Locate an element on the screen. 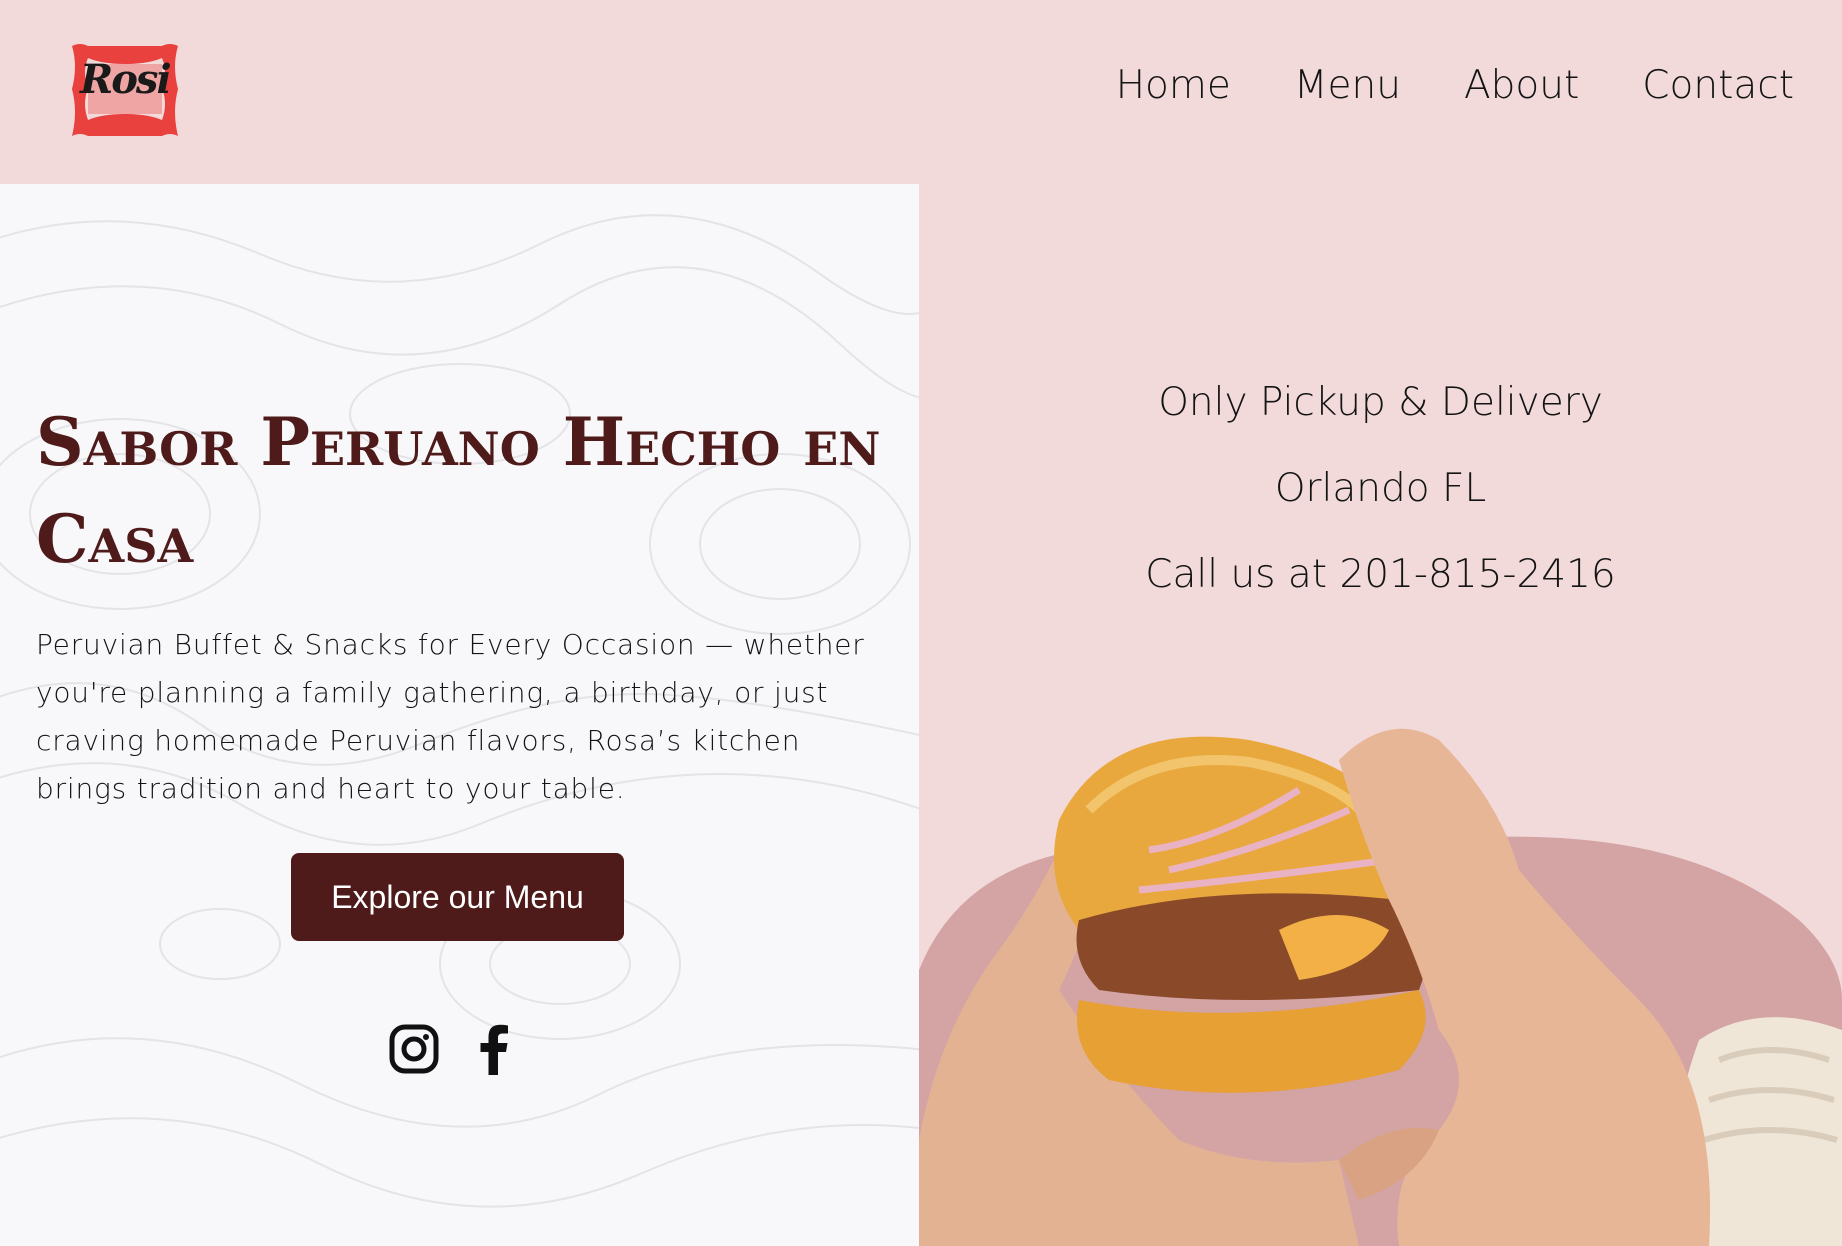 This screenshot has height=1246, width=1842. site-header: Rosi Home Menu About Contact is located at coordinates (921, 92).